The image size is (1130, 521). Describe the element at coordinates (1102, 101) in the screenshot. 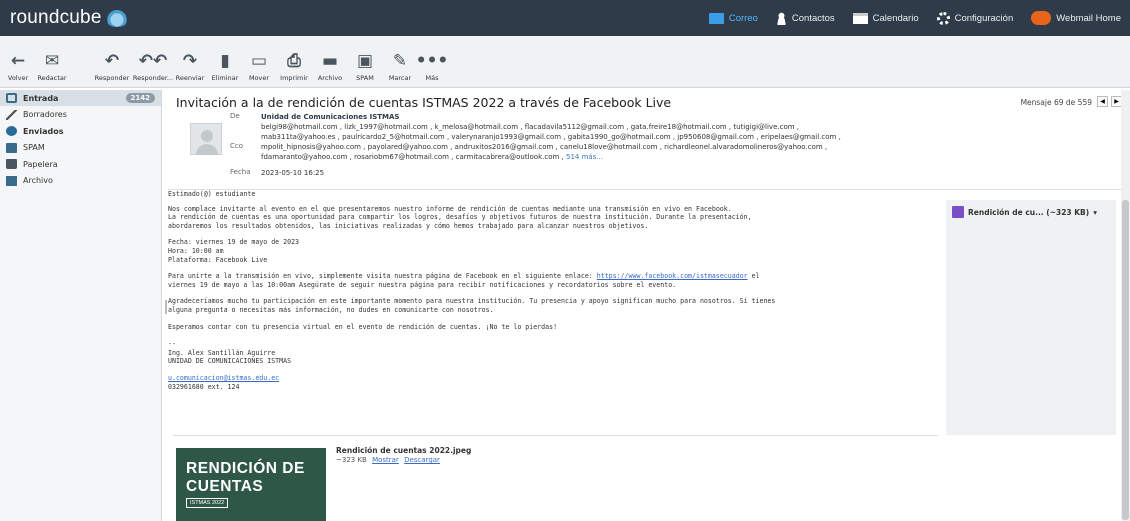

I see `previous-message-button: ◀` at that location.